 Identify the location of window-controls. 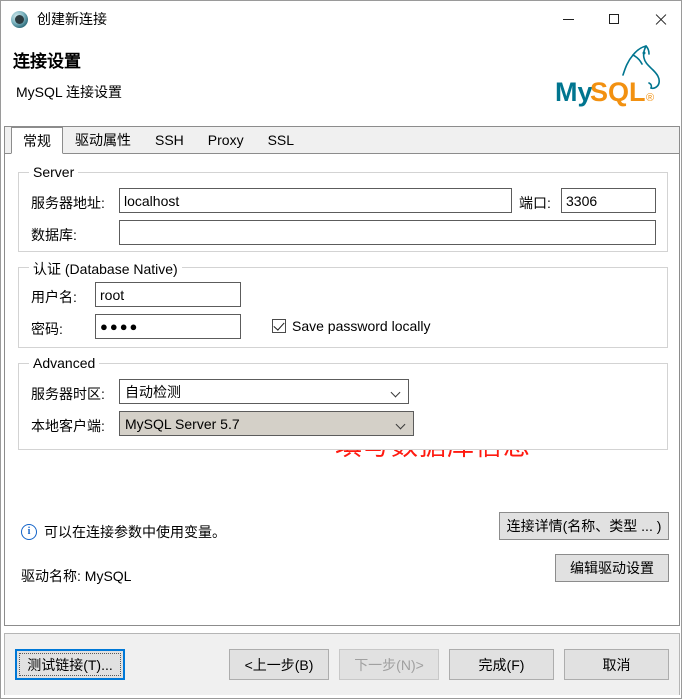
(613, 19).